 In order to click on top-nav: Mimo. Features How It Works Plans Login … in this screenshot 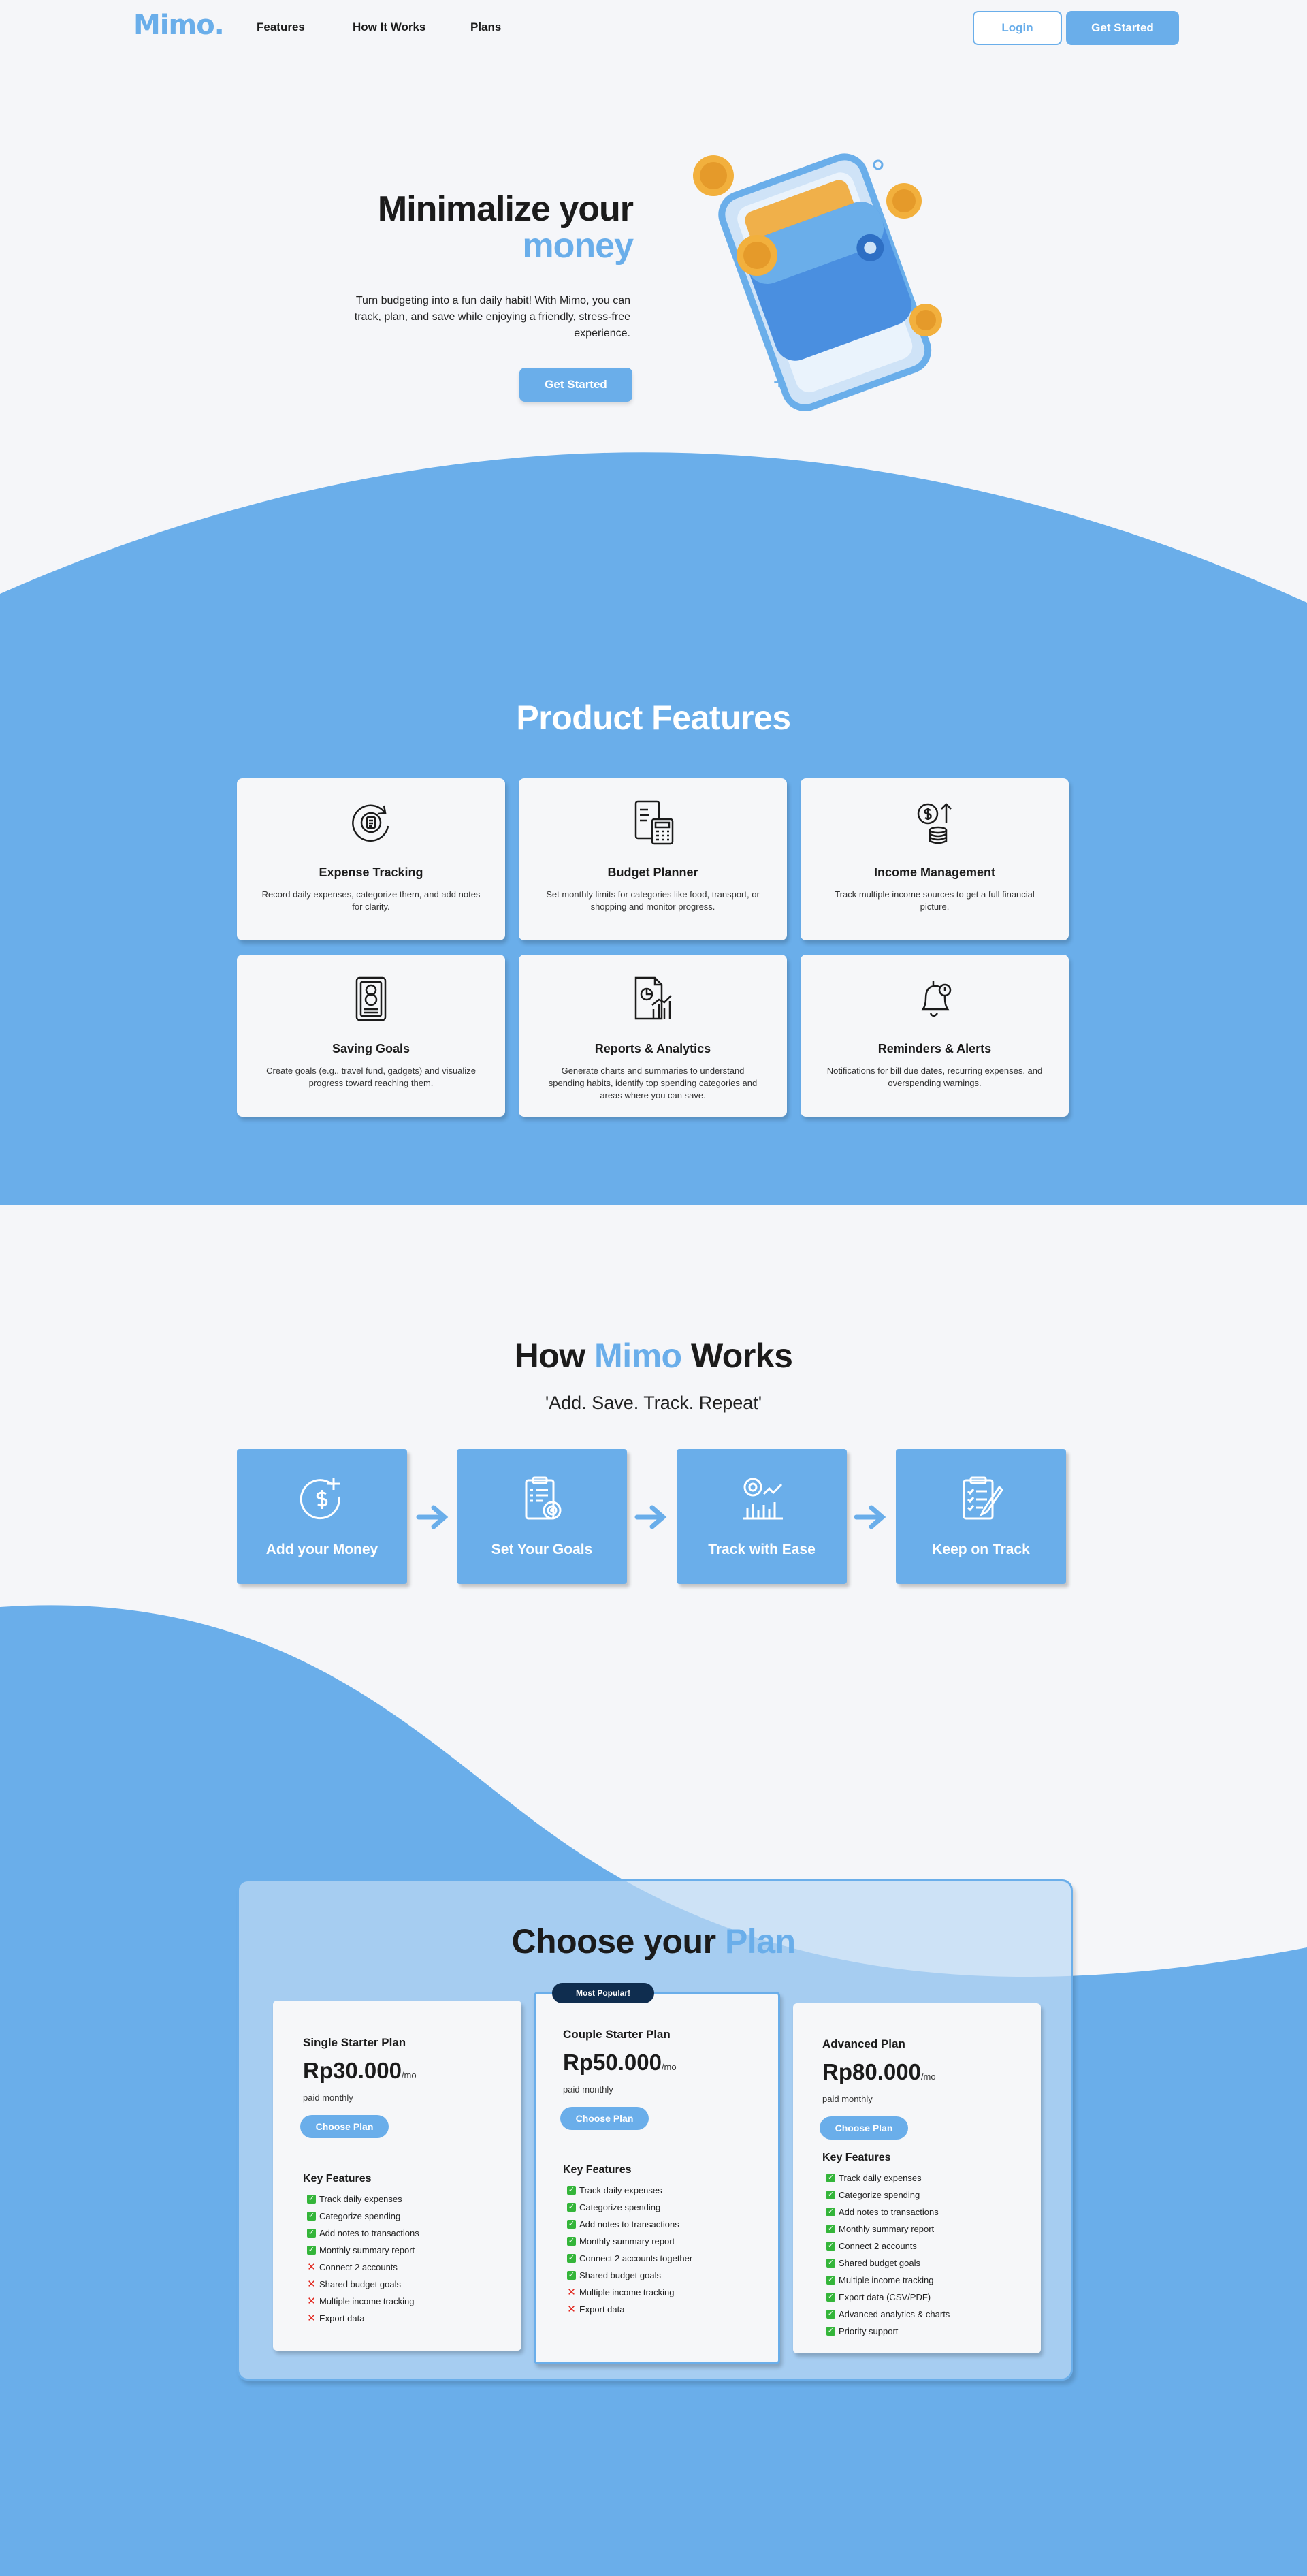, I will do `click(654, 27)`.